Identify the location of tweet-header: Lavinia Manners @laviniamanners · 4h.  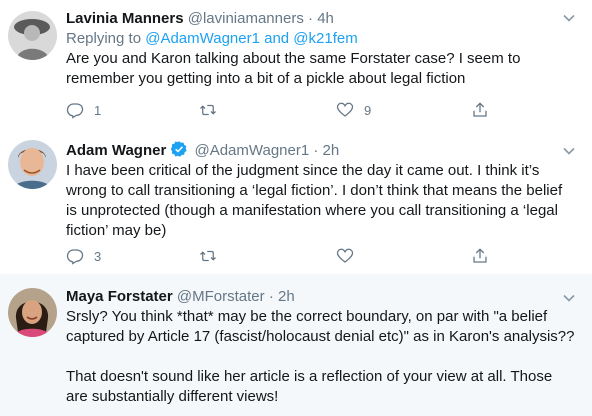
(321, 19).